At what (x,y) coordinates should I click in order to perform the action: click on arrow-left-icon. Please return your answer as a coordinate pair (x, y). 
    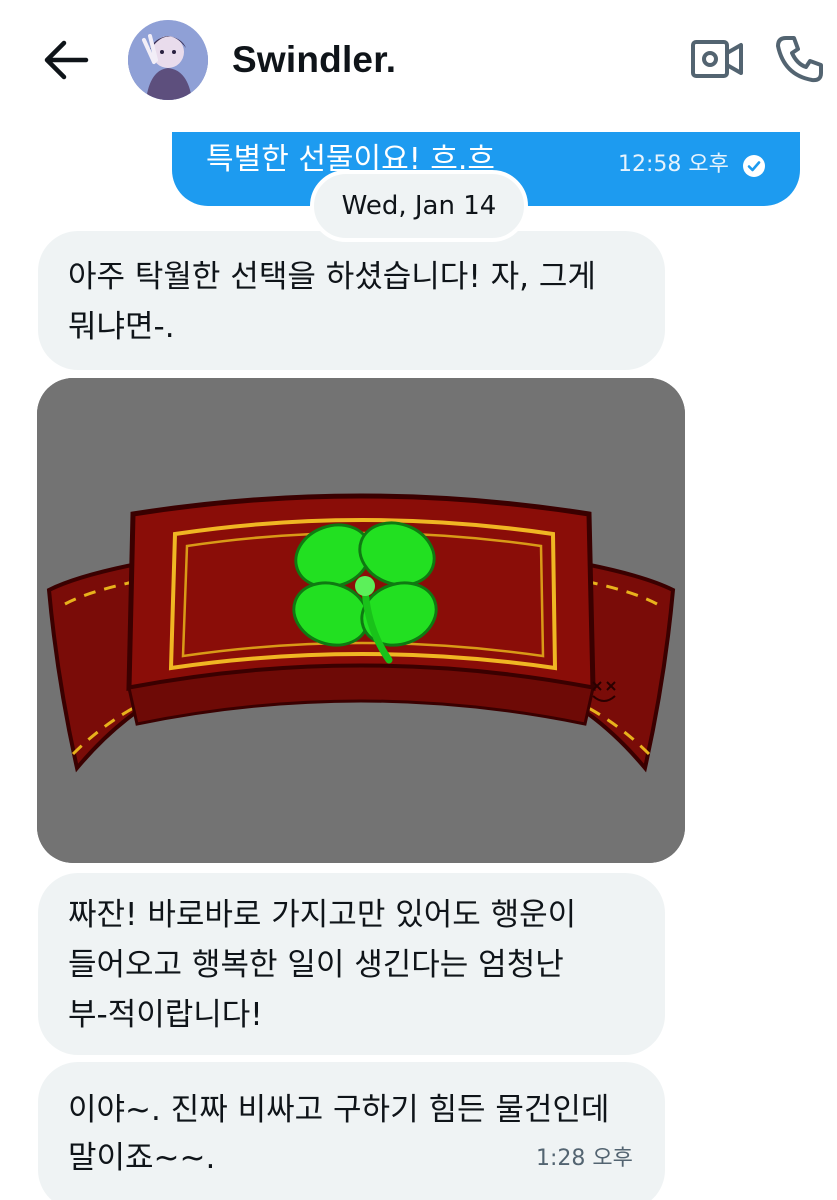
    Looking at the image, I should click on (66, 60).